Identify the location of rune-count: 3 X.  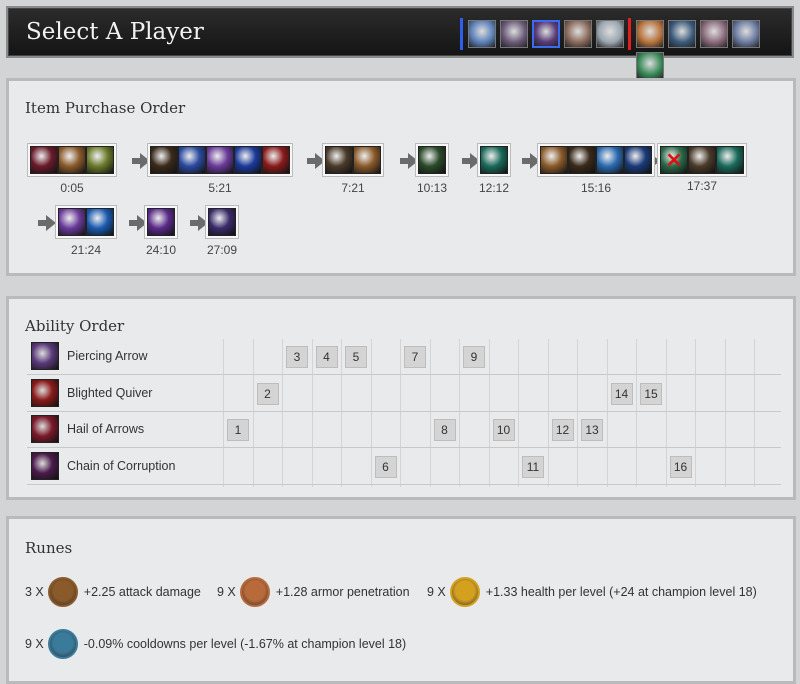
(34, 592).